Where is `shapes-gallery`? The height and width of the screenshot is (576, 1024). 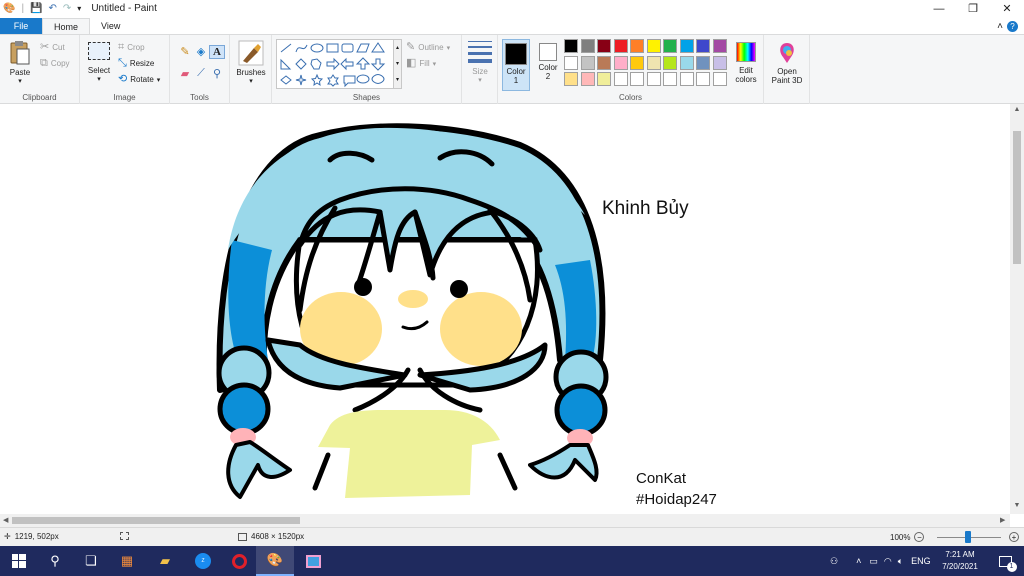 shapes-gallery is located at coordinates (335, 64).